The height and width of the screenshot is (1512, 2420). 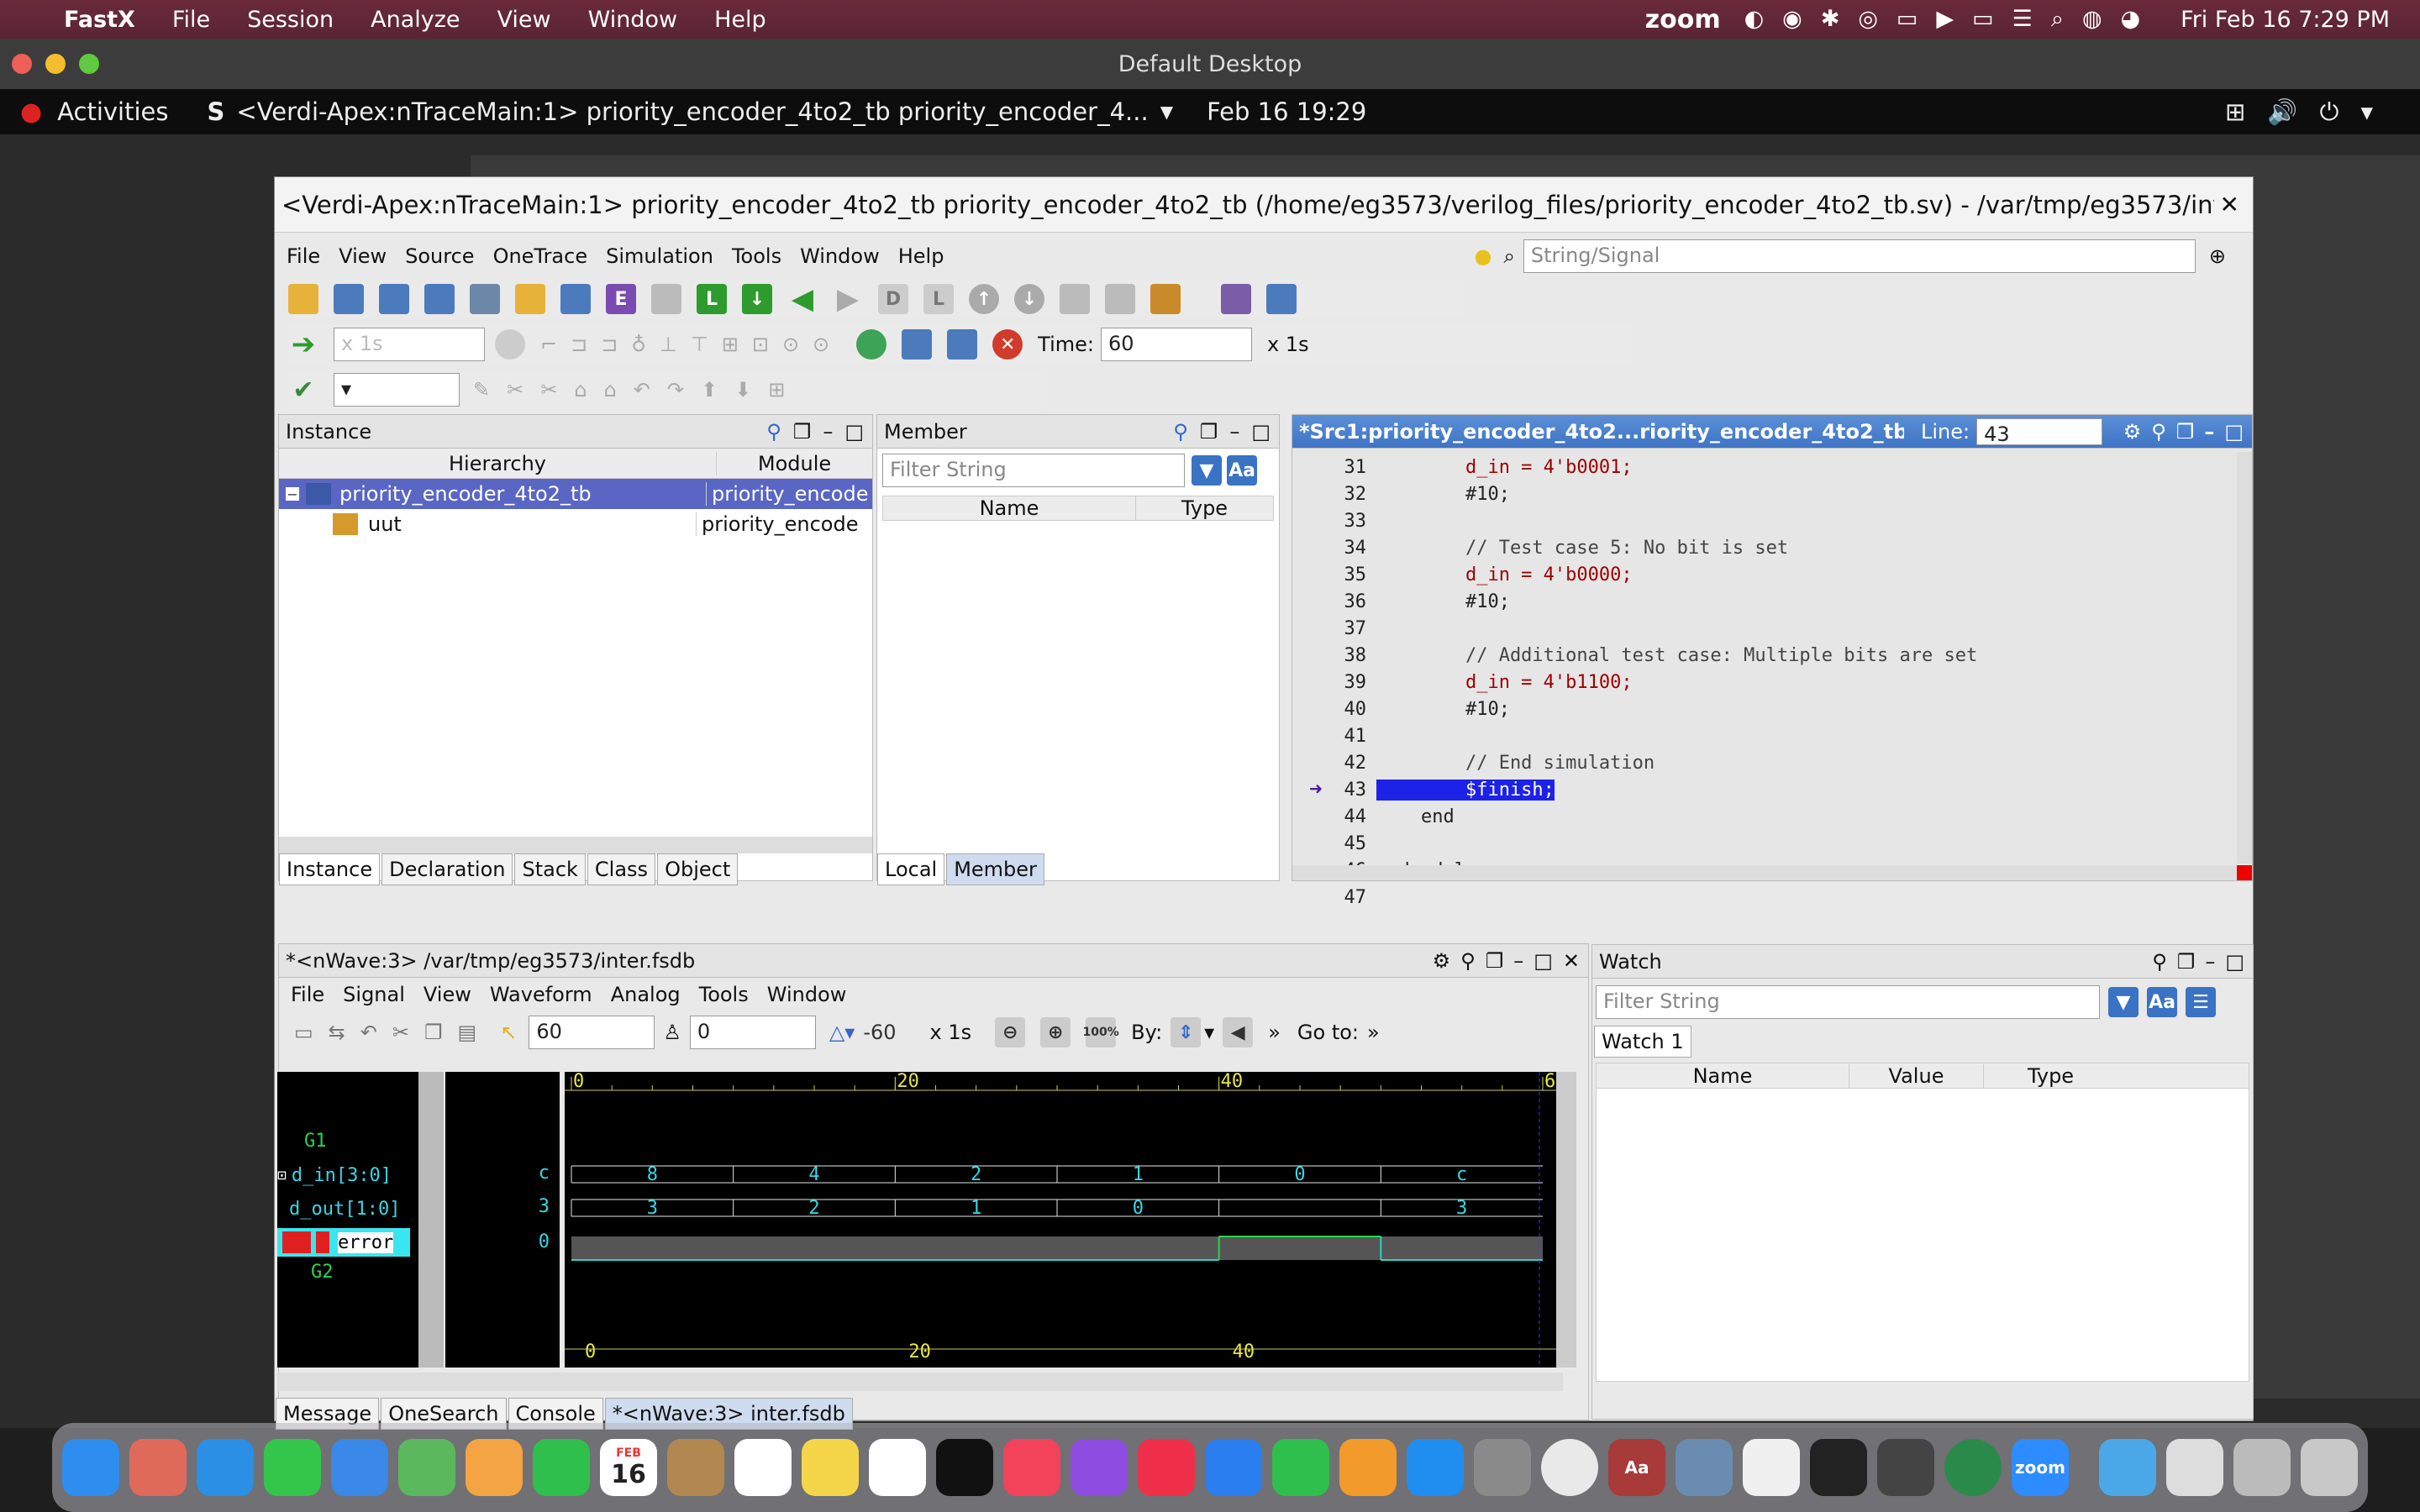 What do you see at coordinates (1571, 961) in the screenshot?
I see `close-icon: ✕` at bounding box center [1571, 961].